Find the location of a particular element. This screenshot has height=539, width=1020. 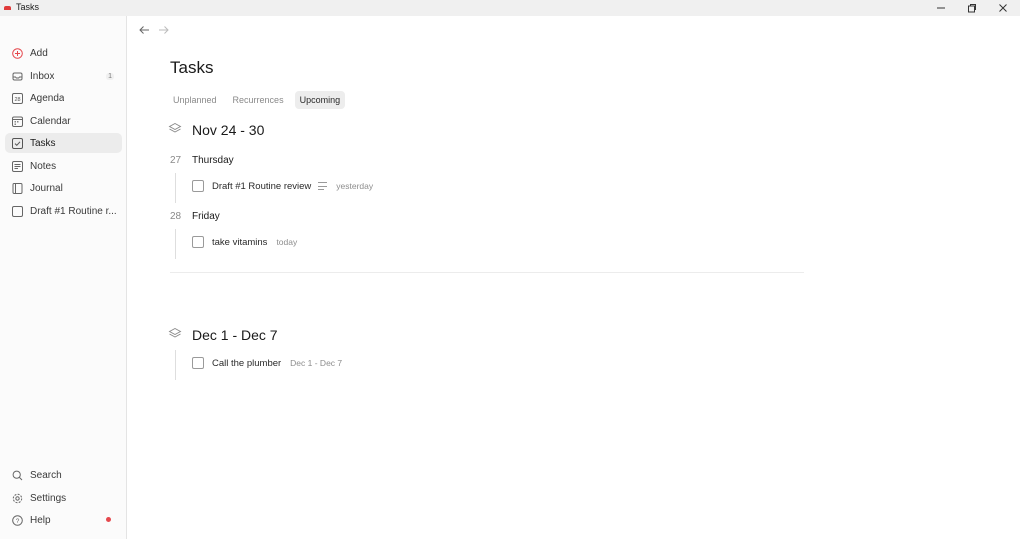

sidebar-item-search: Search is located at coordinates (63, 475).